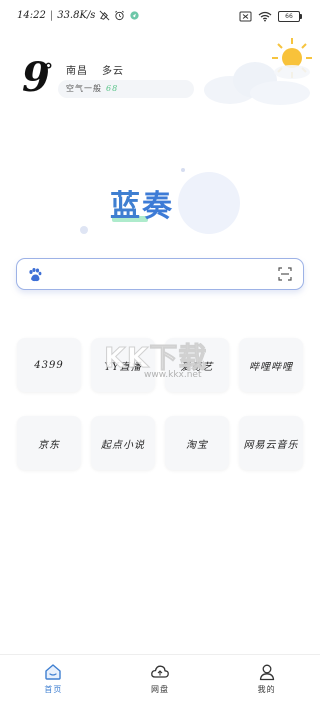 Image resolution: width=320 pixels, height=711 pixels. I want to click on site-label: 京东, so click(49, 445).